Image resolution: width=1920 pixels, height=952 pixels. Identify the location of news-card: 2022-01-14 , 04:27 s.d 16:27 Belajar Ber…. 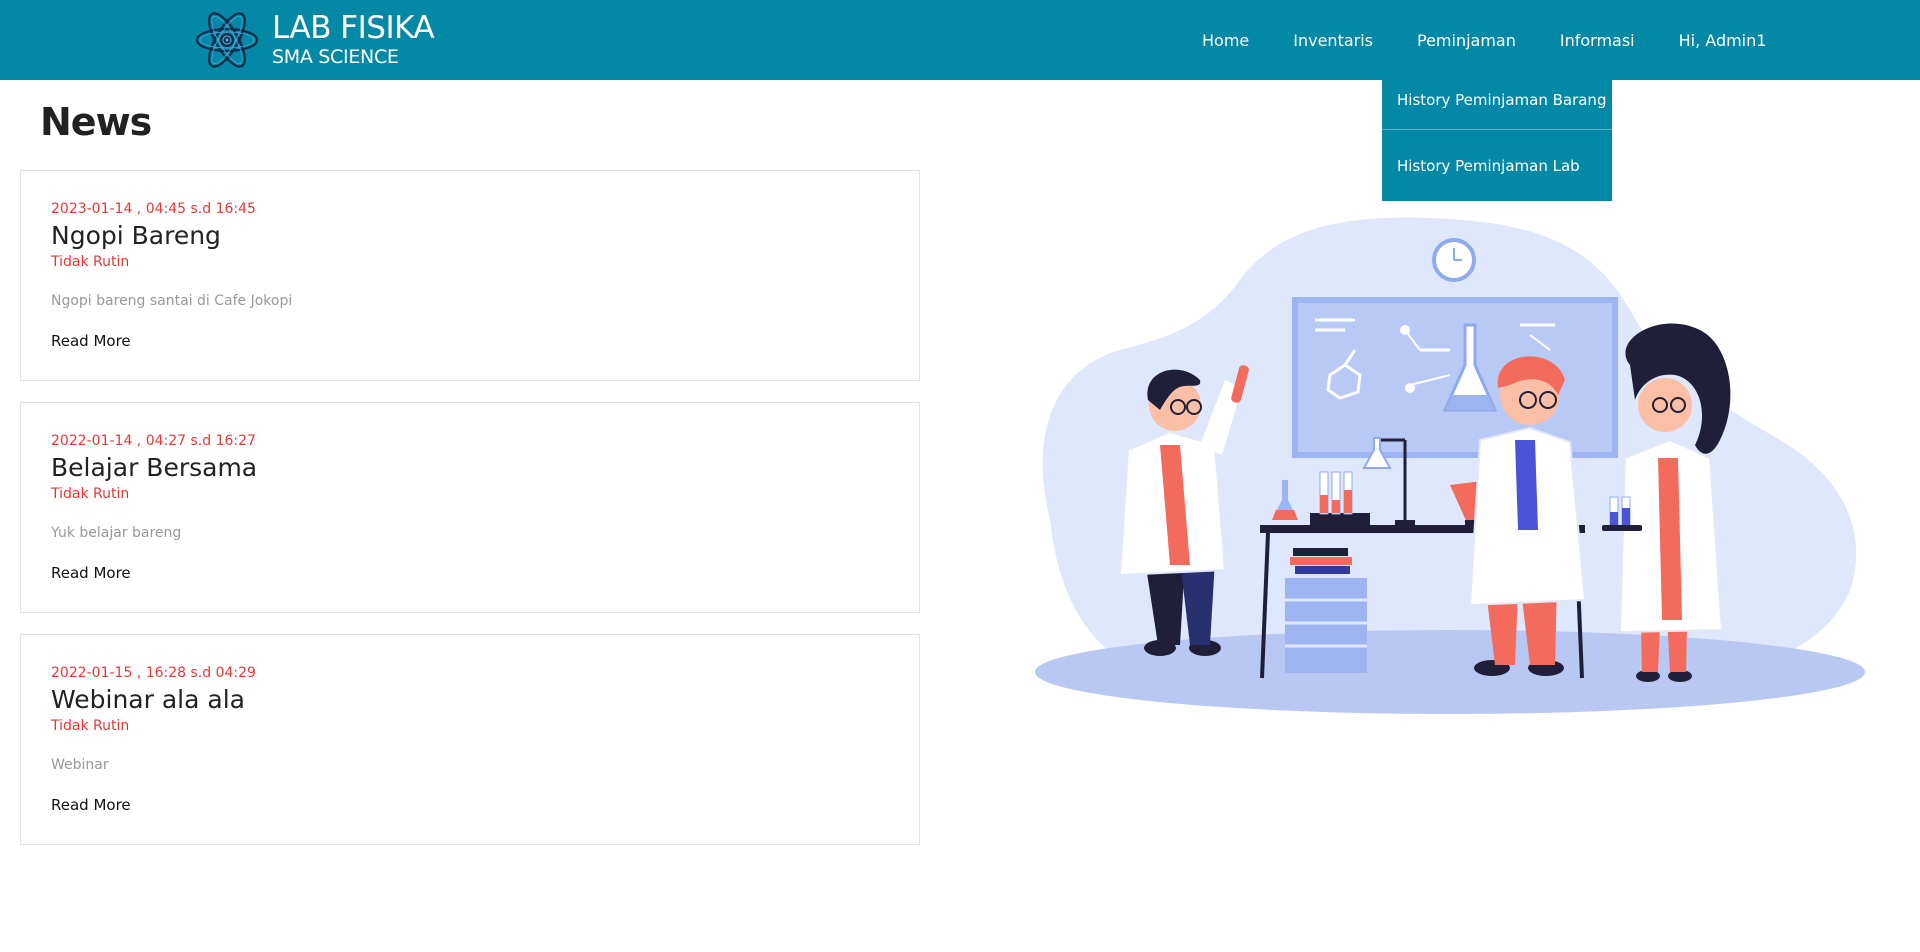
(470, 507).